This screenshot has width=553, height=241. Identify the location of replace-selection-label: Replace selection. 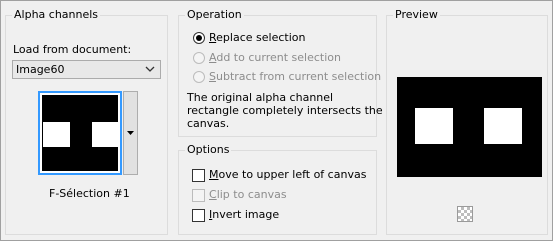
(257, 37).